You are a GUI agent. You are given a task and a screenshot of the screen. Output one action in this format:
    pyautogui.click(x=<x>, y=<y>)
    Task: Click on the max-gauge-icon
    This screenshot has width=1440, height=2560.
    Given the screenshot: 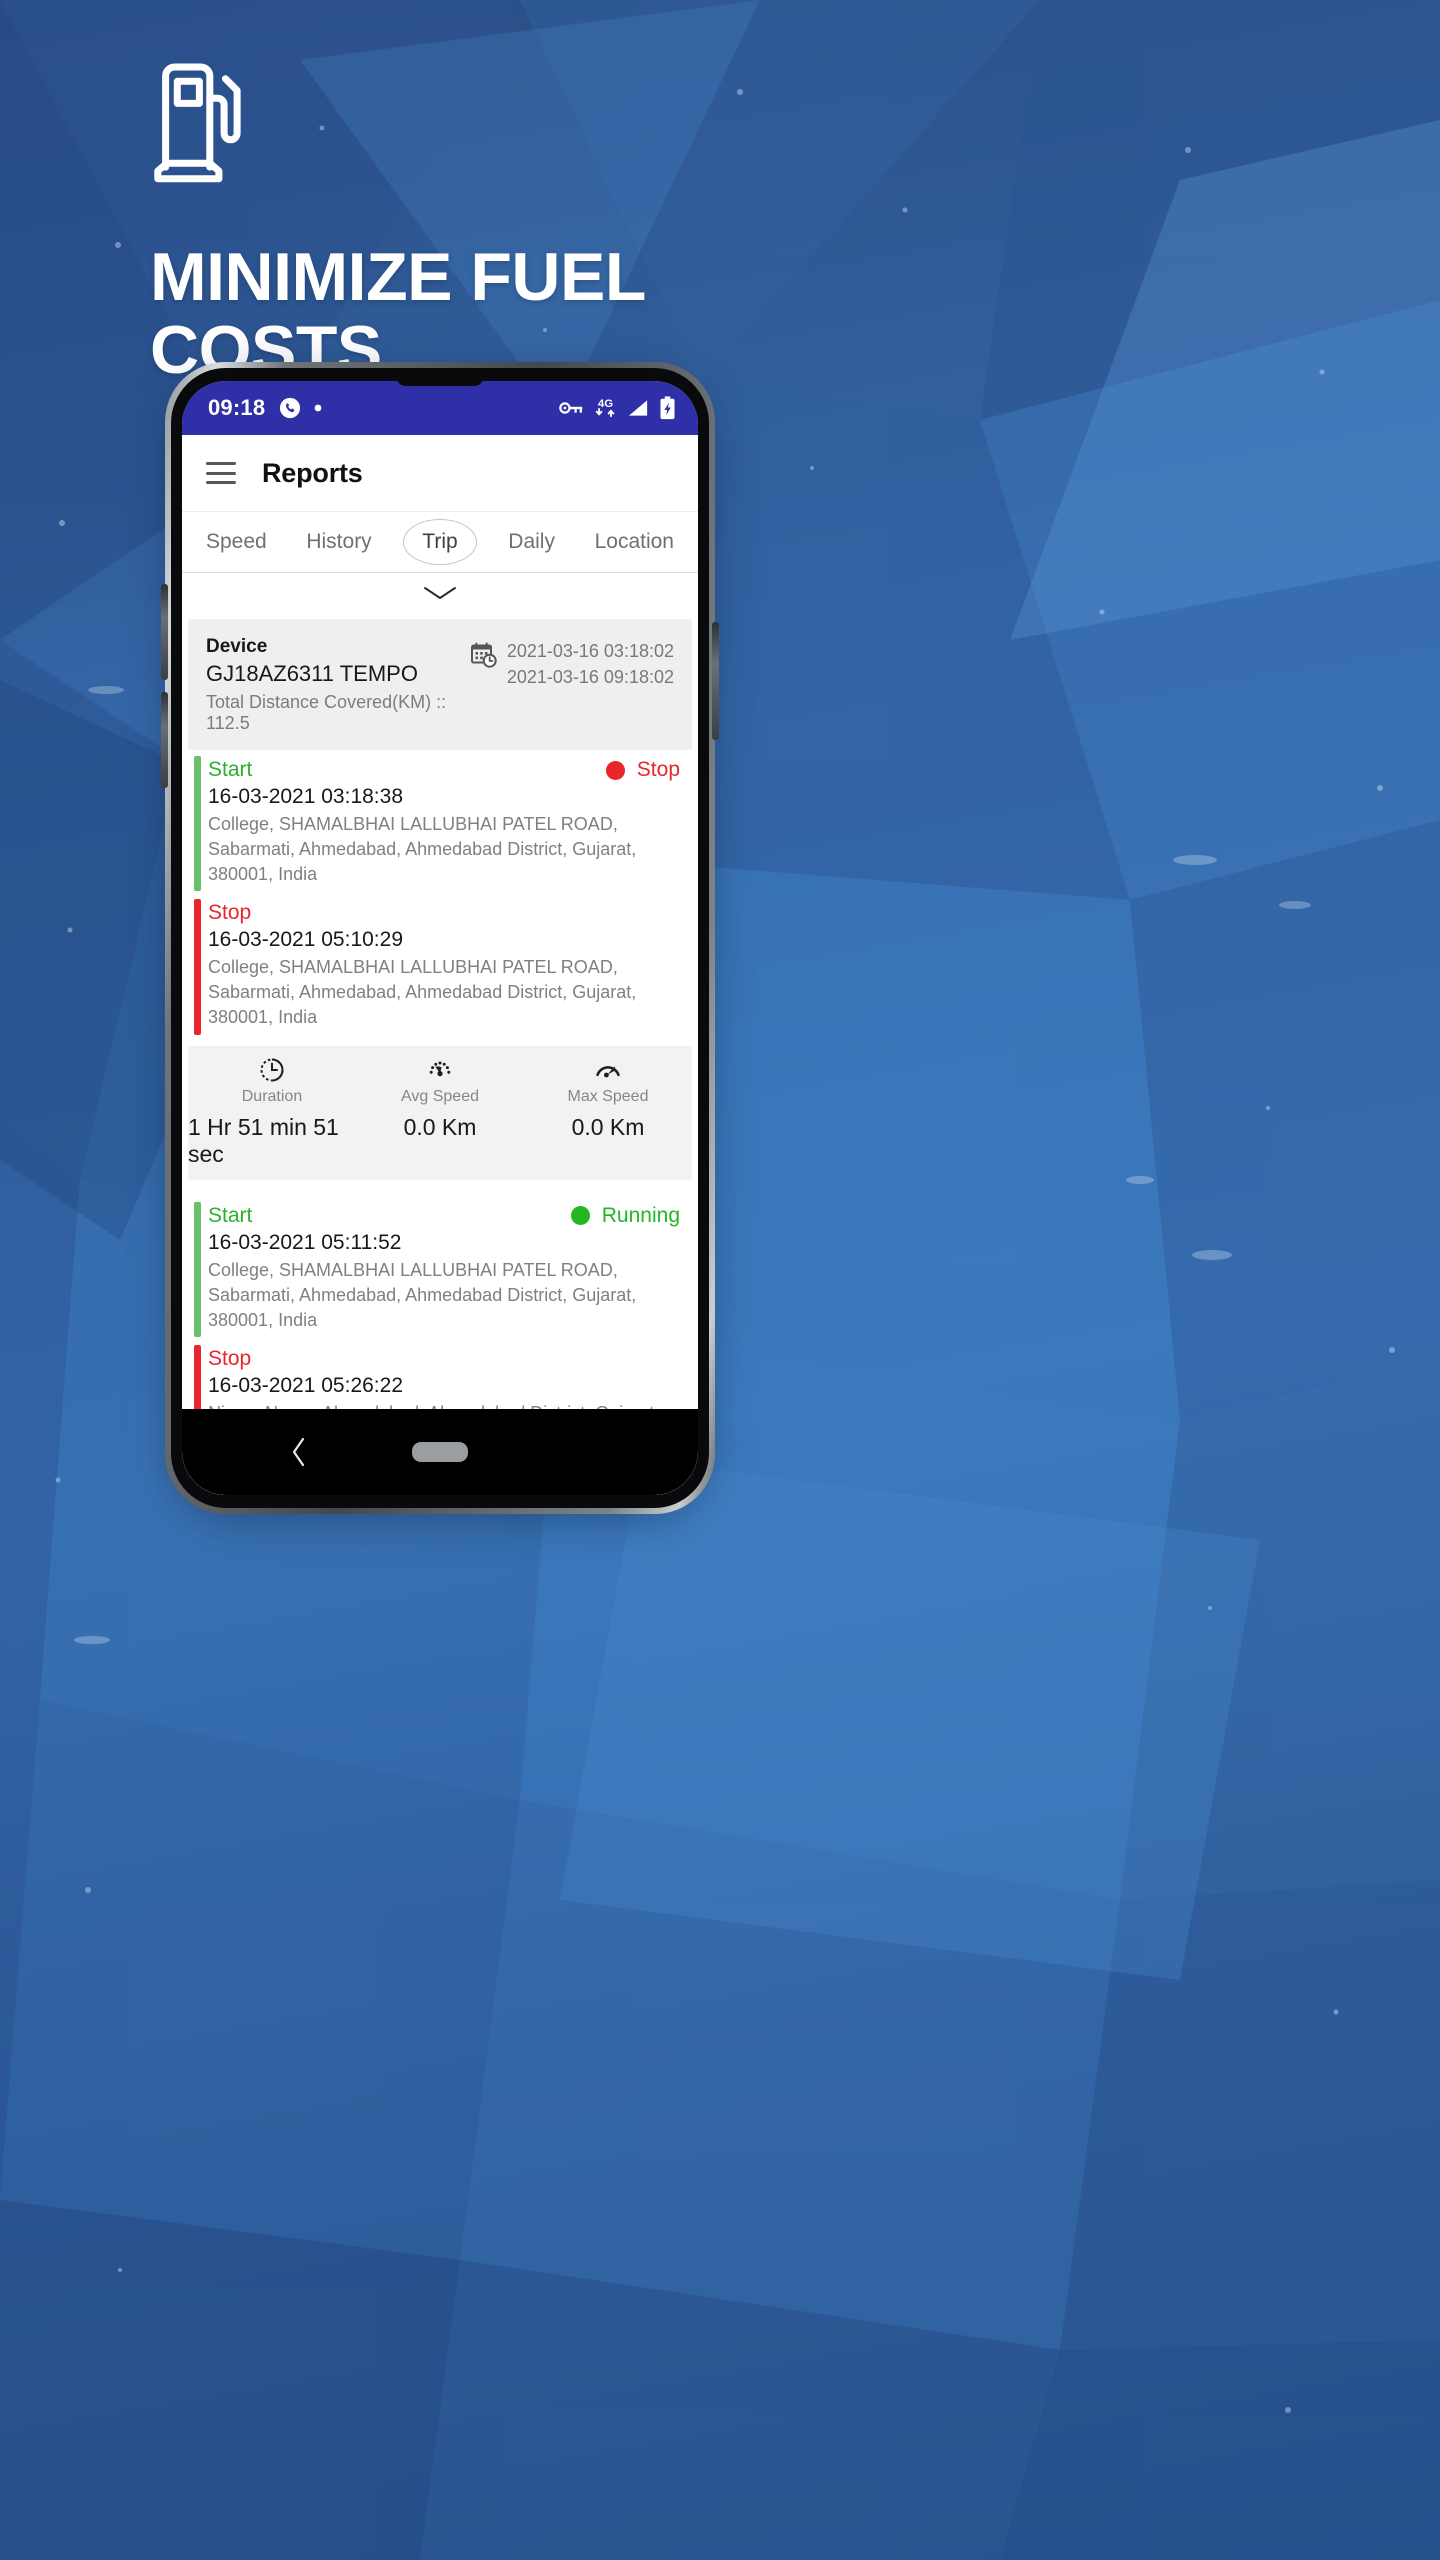 What is the action you would take?
    pyautogui.click(x=608, y=1072)
    